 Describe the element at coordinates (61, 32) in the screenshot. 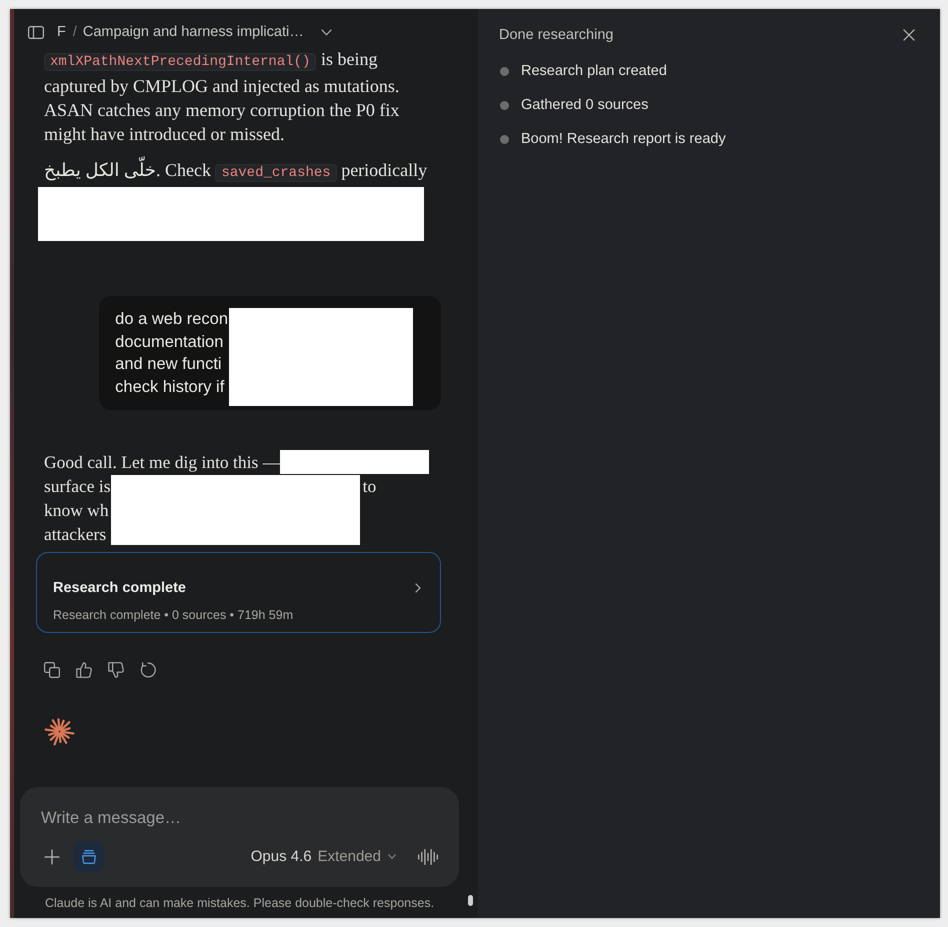

I see `project-link: F` at that location.